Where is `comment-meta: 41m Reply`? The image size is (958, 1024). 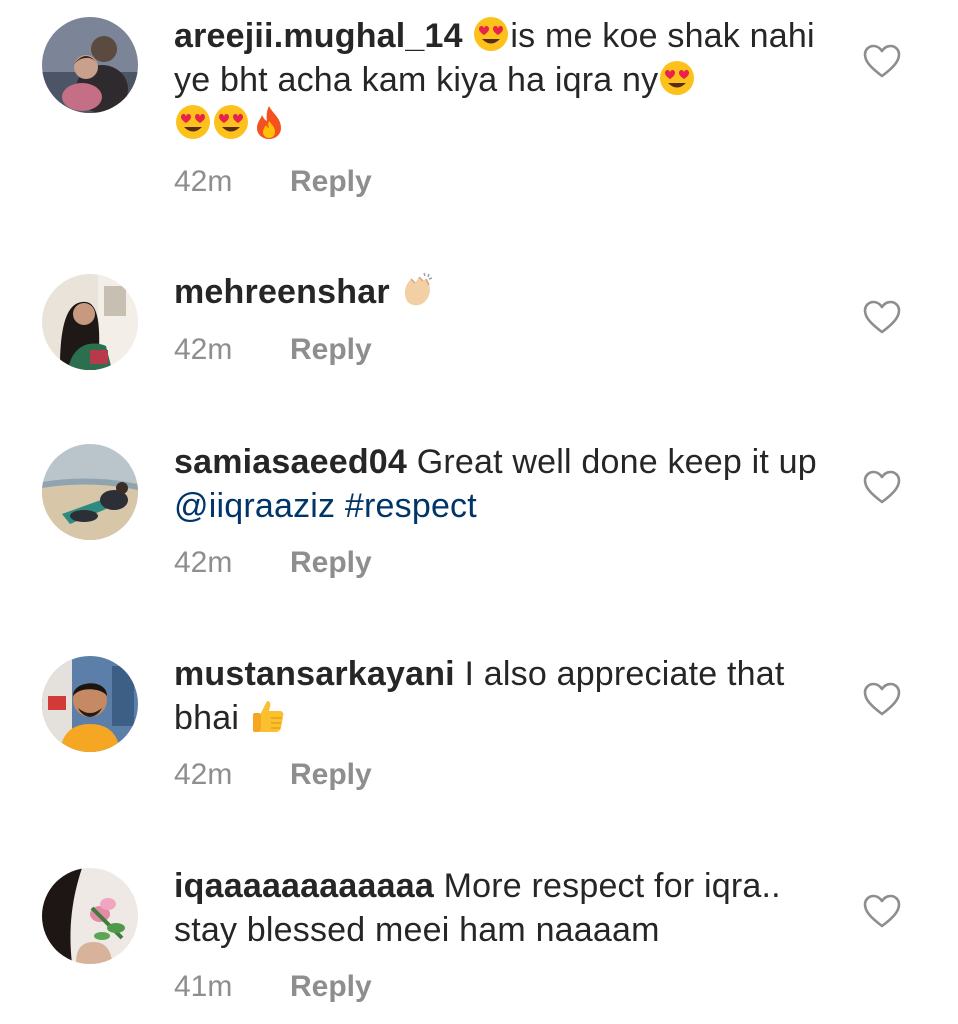 comment-meta: 41m Reply is located at coordinates (273, 987).